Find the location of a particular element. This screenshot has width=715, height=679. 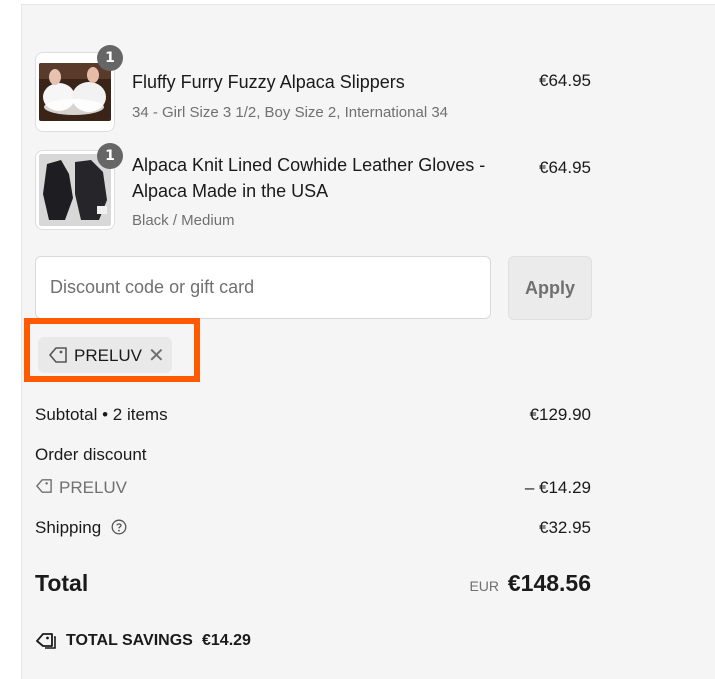

order-discount-label: Order discount is located at coordinates (91, 454).